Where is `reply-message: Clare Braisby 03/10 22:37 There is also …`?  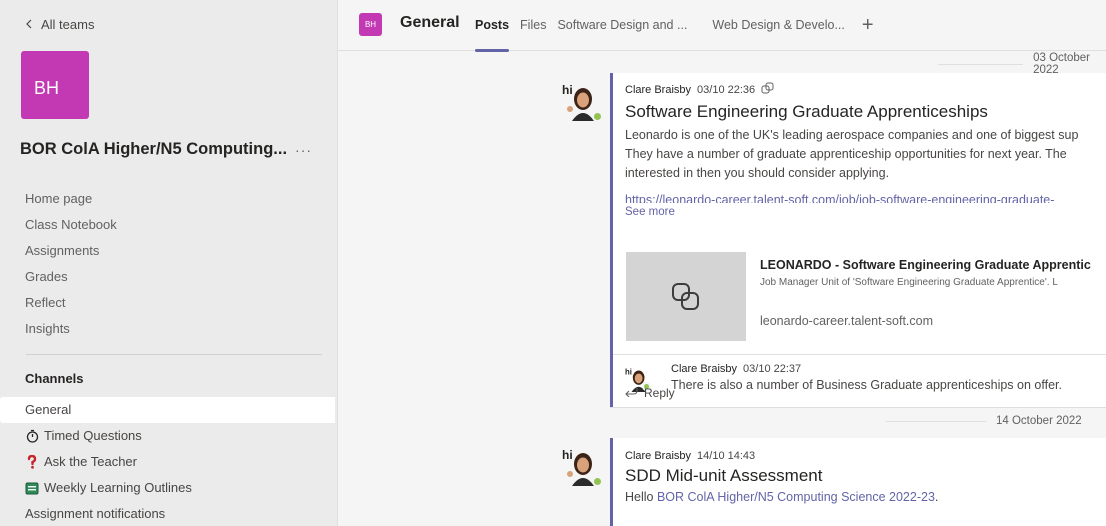
reply-message: Clare Braisby 03/10 22:37 There is also … is located at coordinates (866, 379).